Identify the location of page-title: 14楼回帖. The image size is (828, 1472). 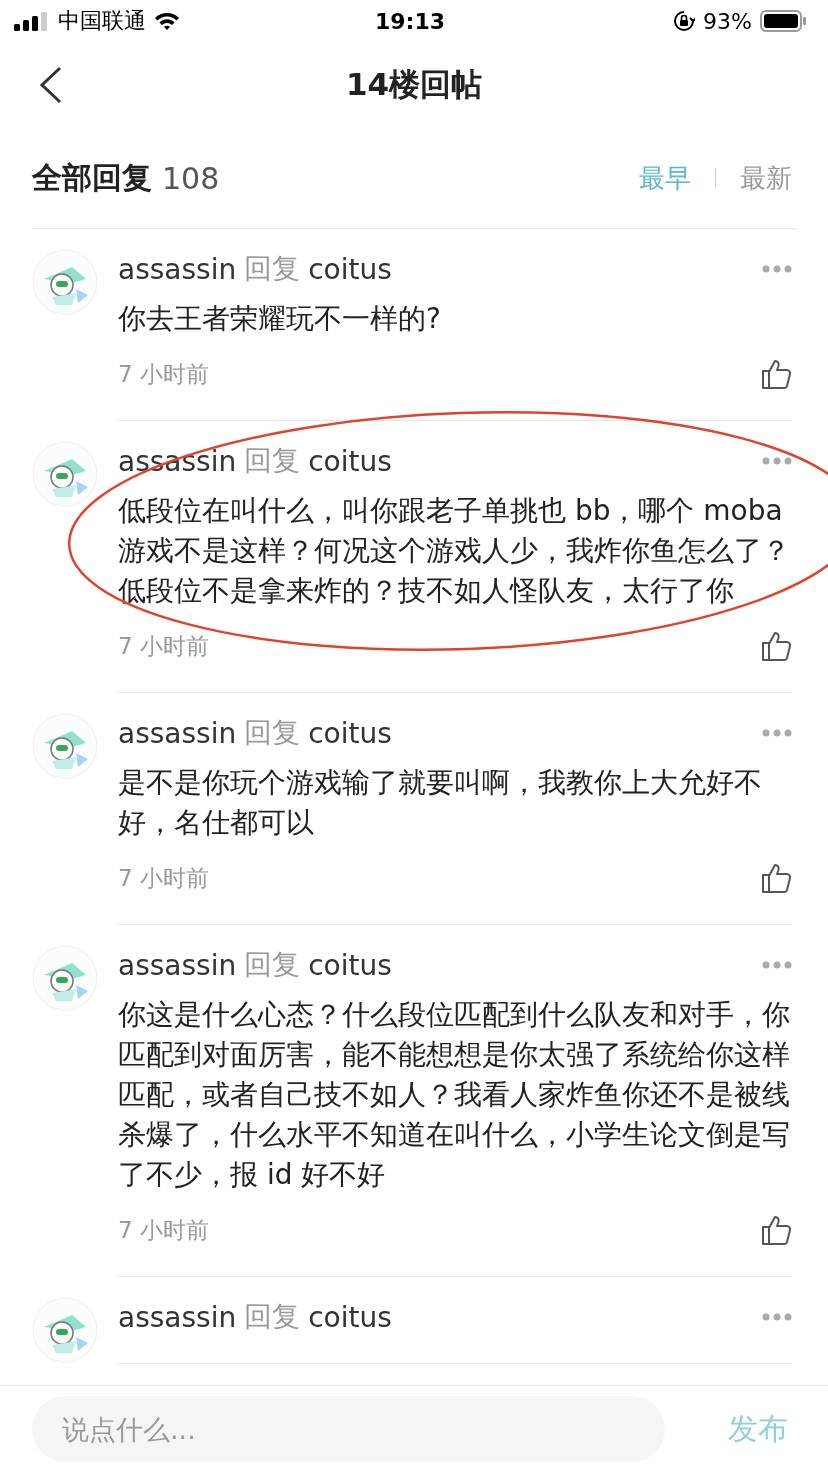
(414, 84).